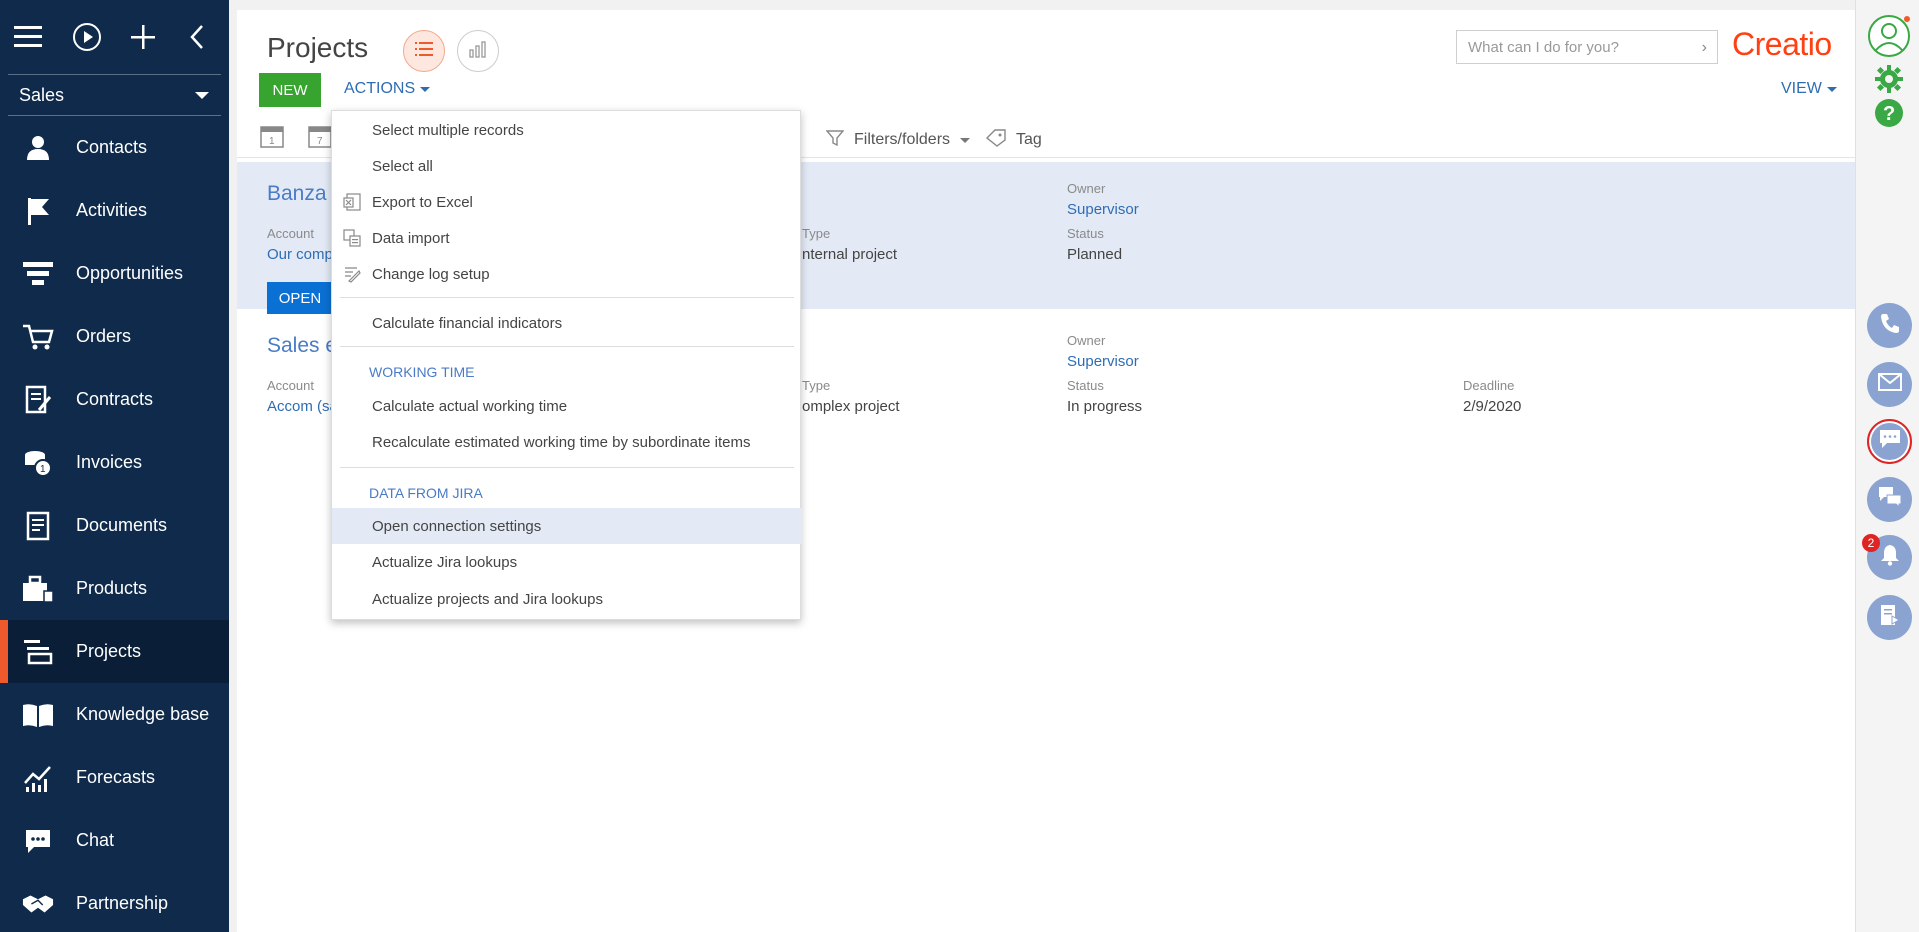  What do you see at coordinates (38, 274) in the screenshot?
I see `funnel-icon` at bounding box center [38, 274].